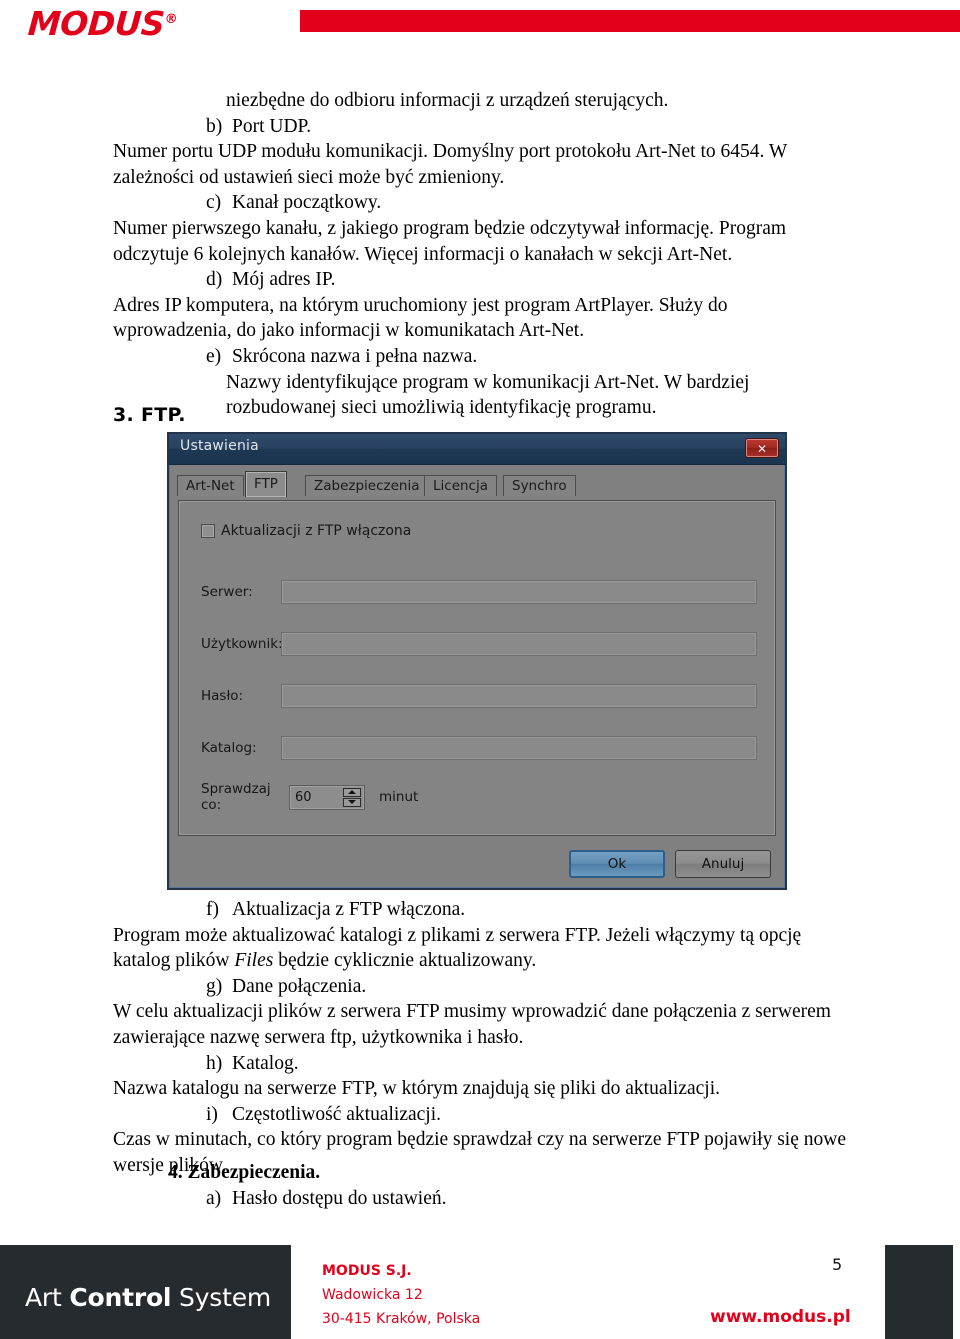  Describe the element at coordinates (299, 986) in the screenshot. I see `list-text-g: Dane połączenia.` at that location.